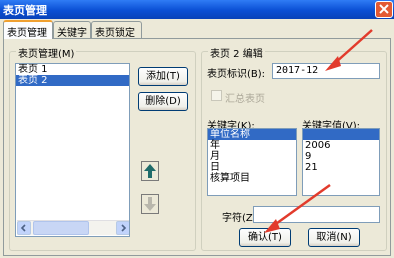 This screenshot has height=258, width=394. I want to click on char-input, so click(316, 214).